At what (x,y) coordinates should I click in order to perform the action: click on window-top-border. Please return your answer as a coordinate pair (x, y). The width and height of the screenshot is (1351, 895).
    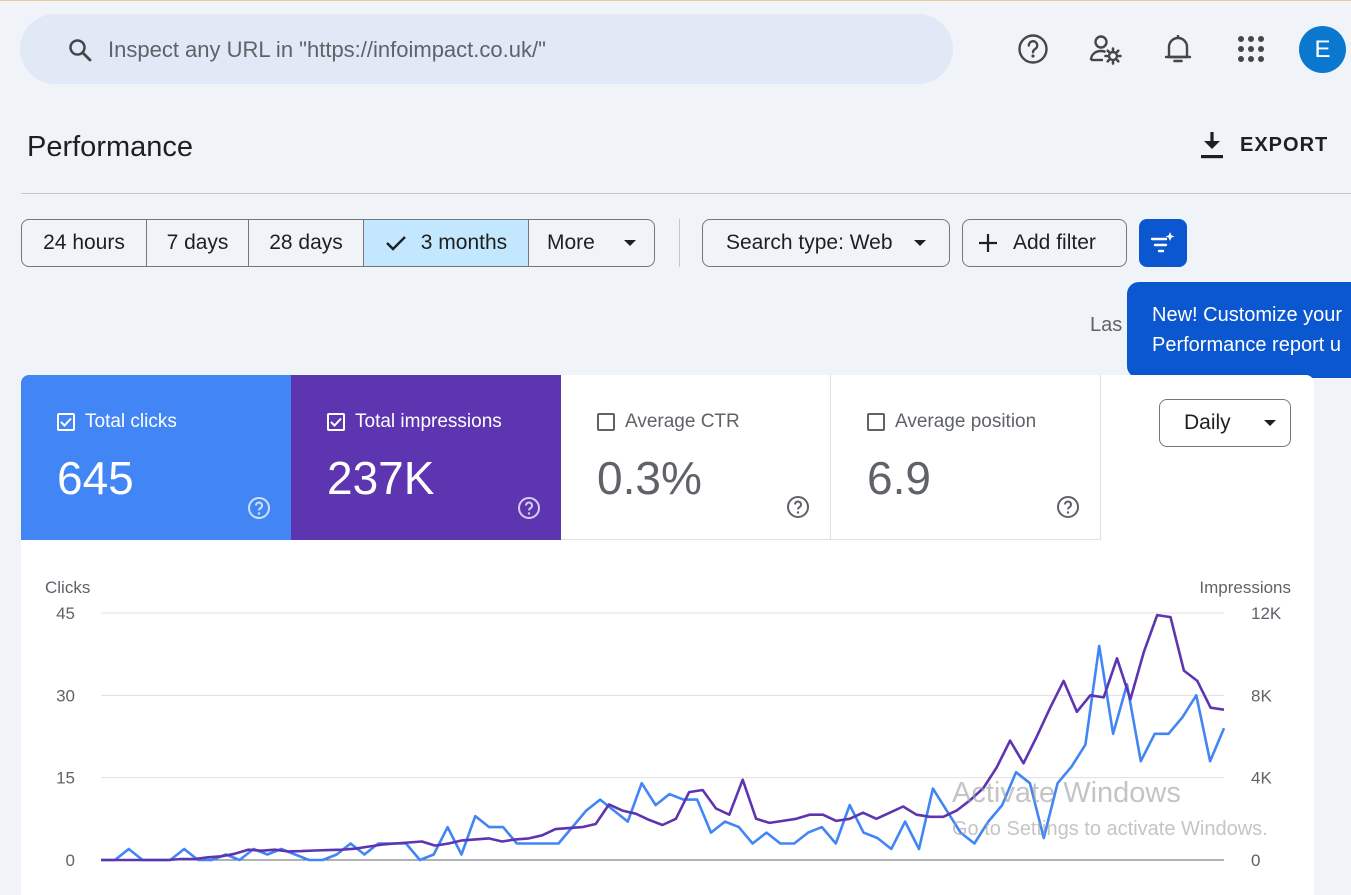
    Looking at the image, I should click on (675, 0).